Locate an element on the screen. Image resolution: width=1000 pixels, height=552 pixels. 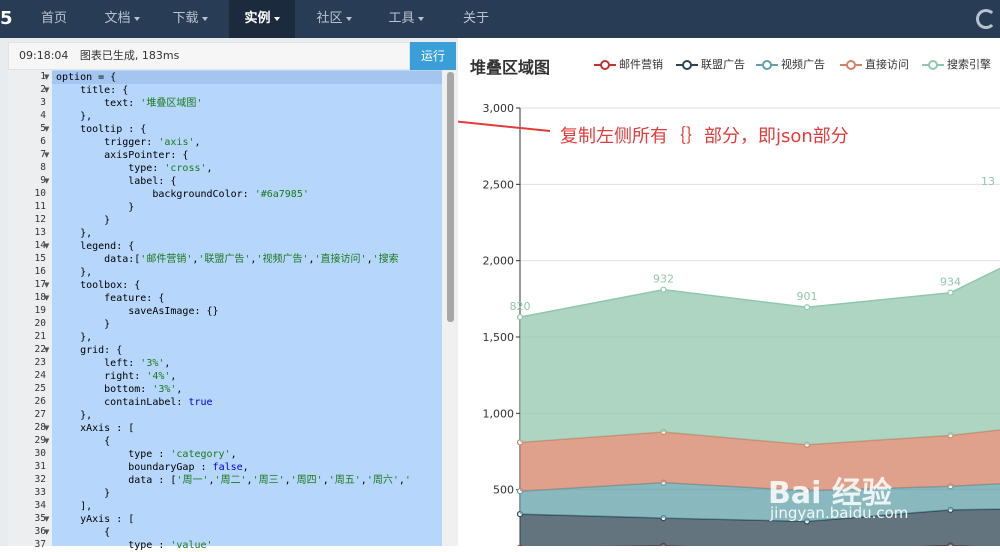
line-number: 36 is located at coordinates (27, 531).